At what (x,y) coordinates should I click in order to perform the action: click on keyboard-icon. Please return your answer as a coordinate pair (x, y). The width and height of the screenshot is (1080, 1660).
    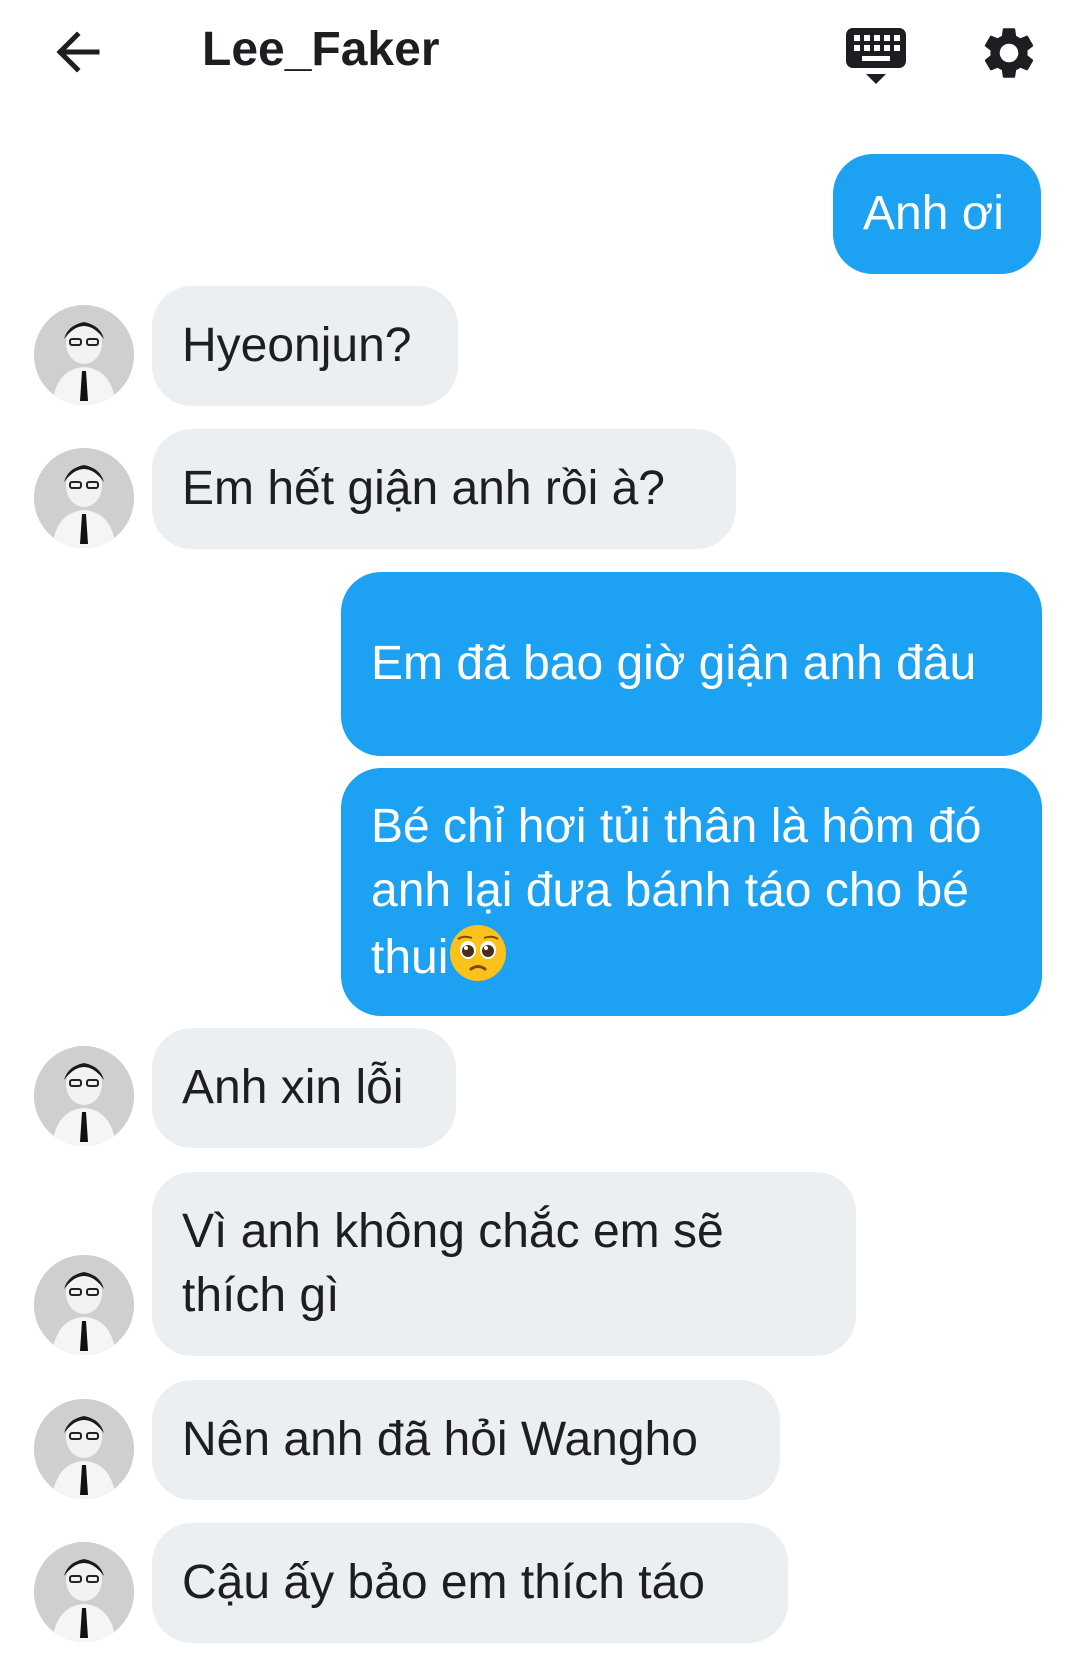
    Looking at the image, I should click on (876, 56).